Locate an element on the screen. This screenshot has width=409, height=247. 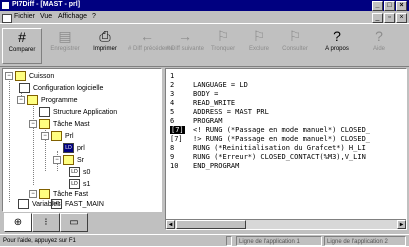
print-button: ⎙ Imprimer is located at coordinates (105, 45).